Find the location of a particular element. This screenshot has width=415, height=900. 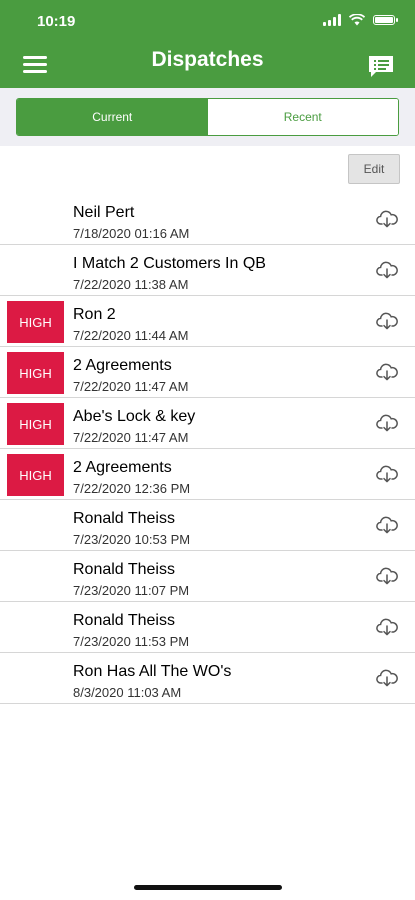

dispatch-name: Neil Pert is located at coordinates (104, 212).